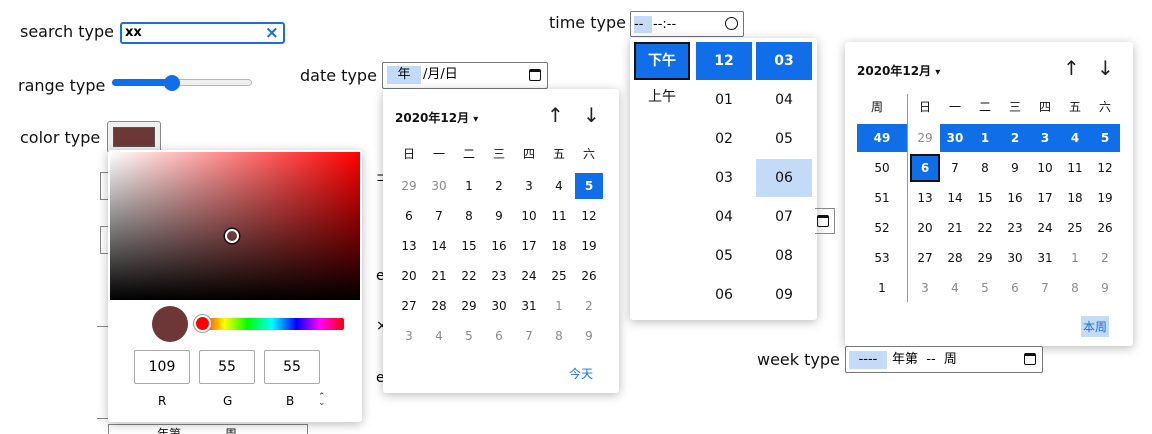  Describe the element at coordinates (784, 178) in the screenshot. I see `minute-option: 06` at that location.